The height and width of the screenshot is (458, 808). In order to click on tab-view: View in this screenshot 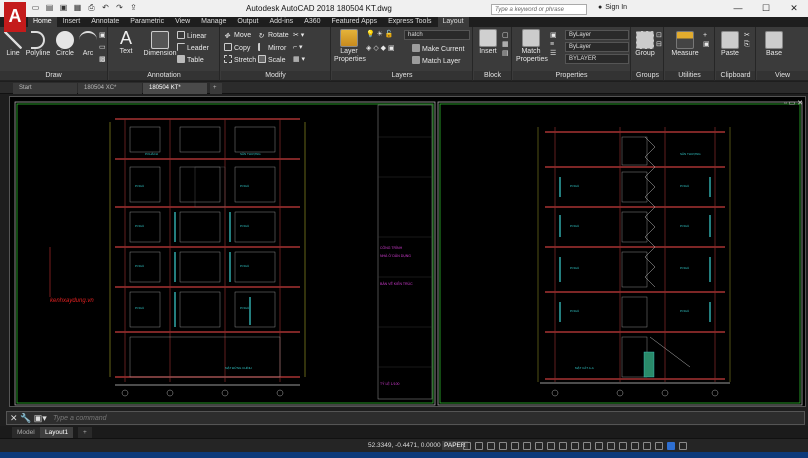, I will do `click(182, 22)`.